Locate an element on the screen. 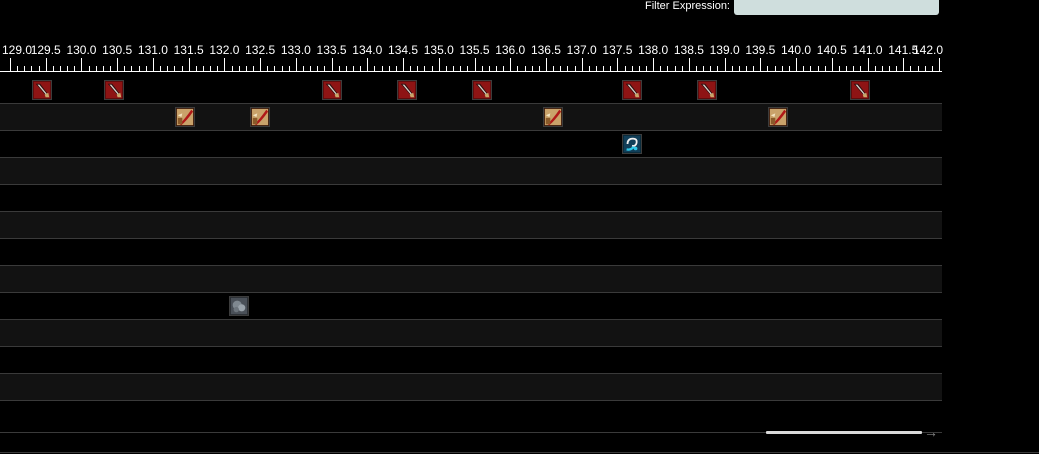 This screenshot has height=454, width=1039. ruler-tick-label: 131.5 is located at coordinates (188, 50).